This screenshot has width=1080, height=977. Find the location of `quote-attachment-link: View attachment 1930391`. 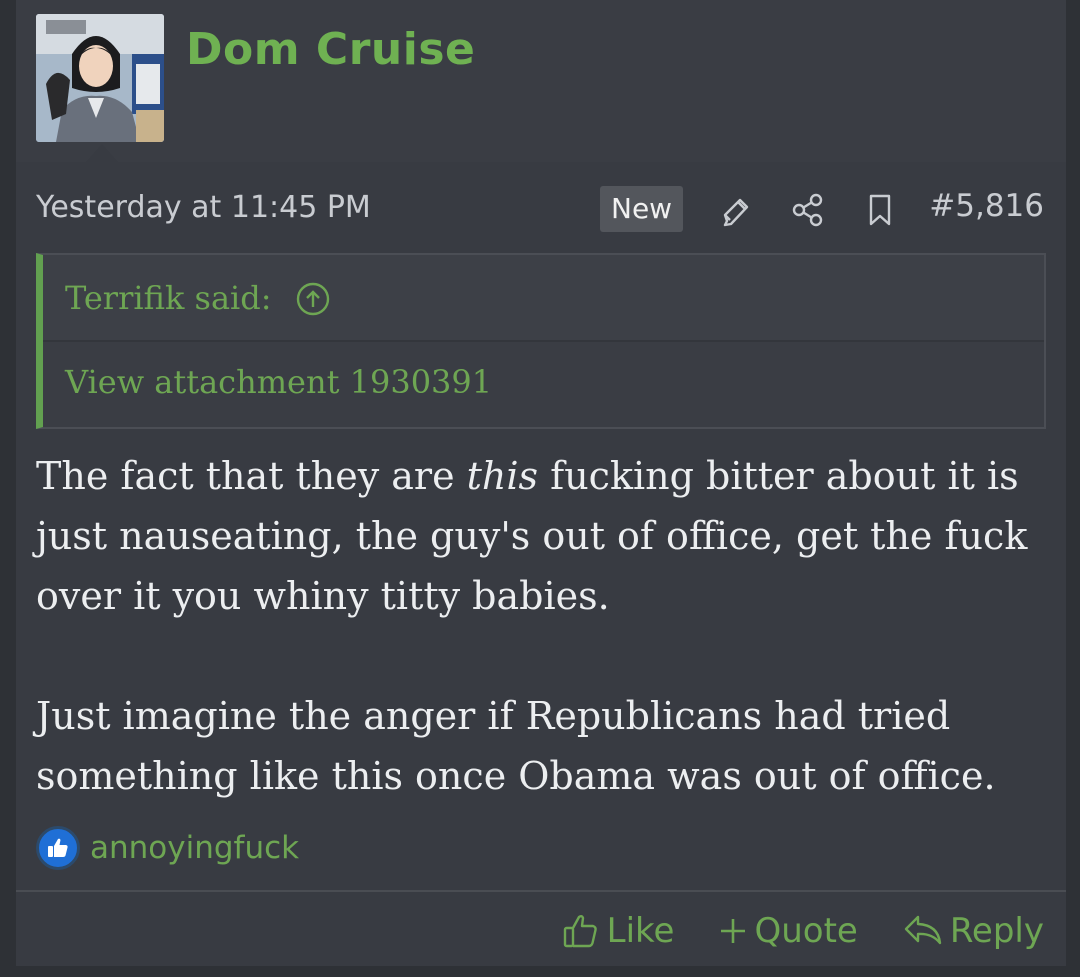

quote-attachment-link: View attachment 1930391 is located at coordinates (278, 382).